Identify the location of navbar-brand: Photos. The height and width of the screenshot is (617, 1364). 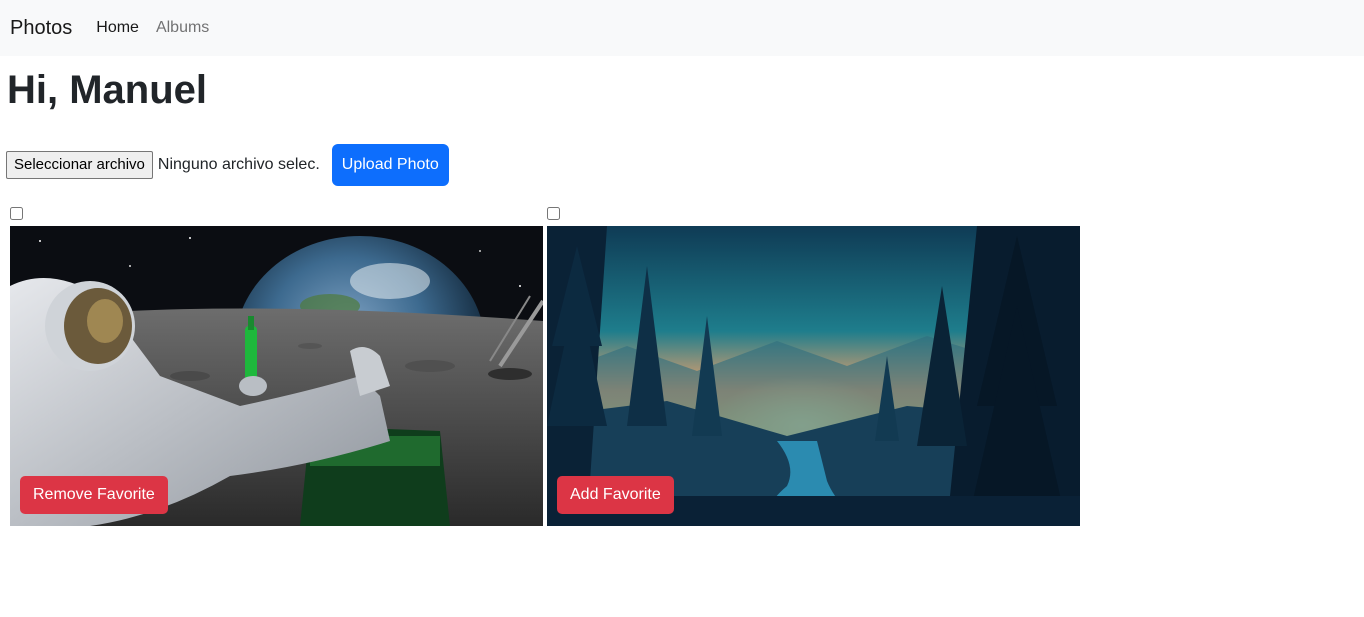
(41, 28).